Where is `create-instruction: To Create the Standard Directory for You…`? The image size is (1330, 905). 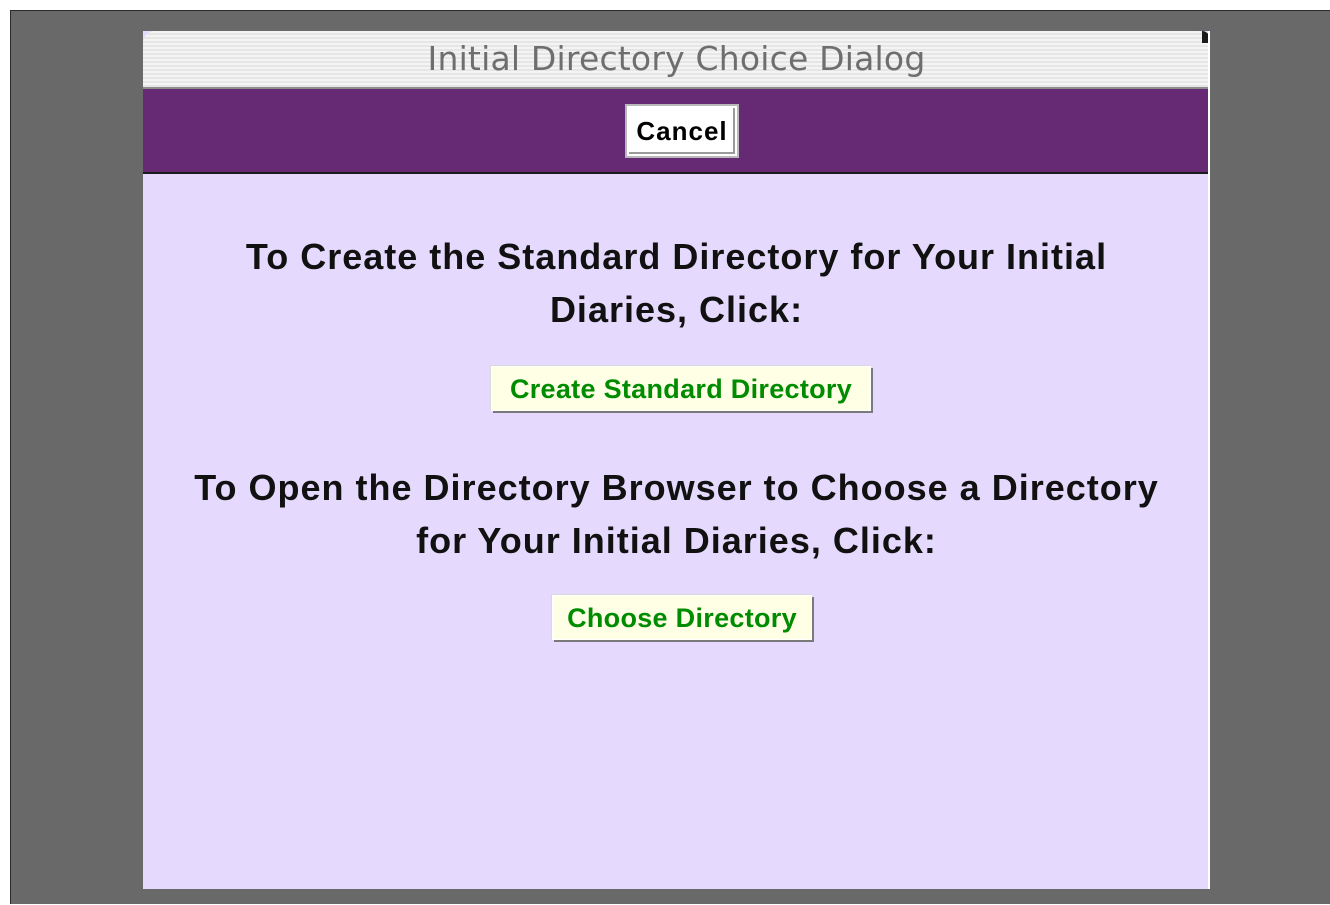 create-instruction: To Create the Standard Directory for You… is located at coordinates (676, 283).